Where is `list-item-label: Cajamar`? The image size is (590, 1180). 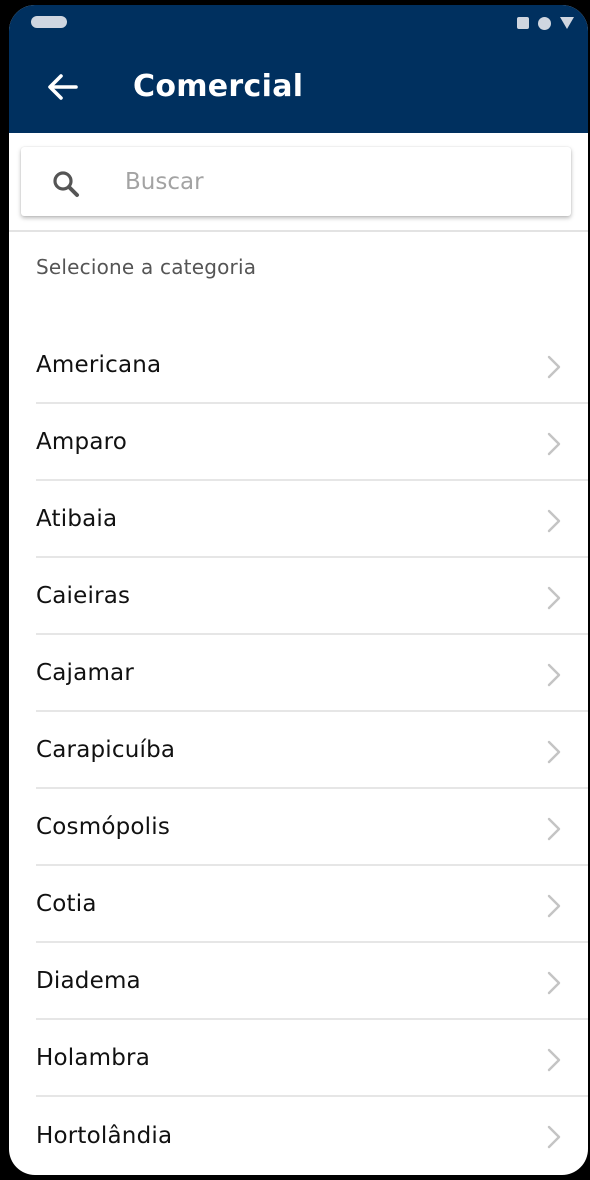 list-item-label: Cajamar is located at coordinates (85, 672).